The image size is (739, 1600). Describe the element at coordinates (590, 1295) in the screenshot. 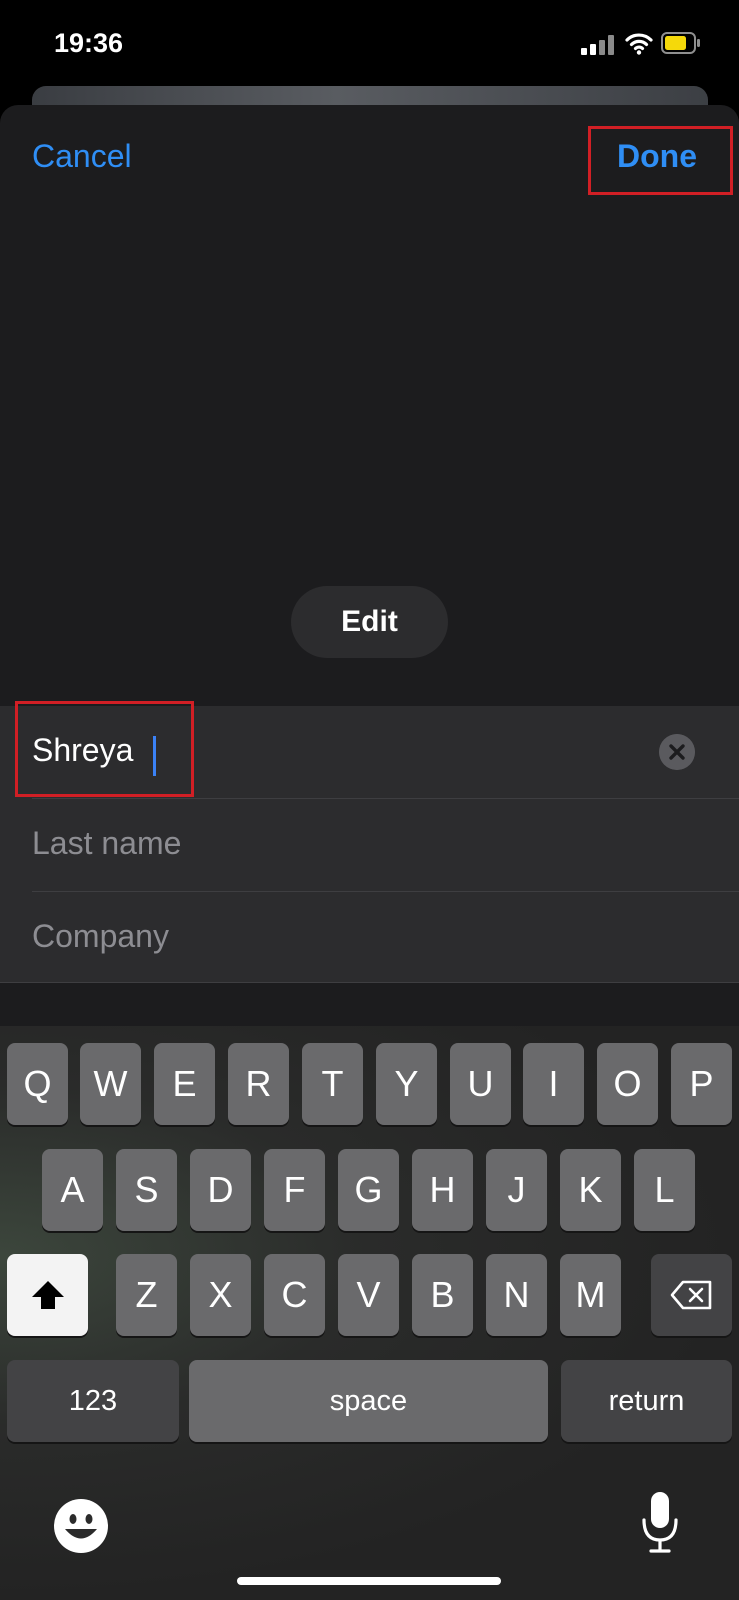

I see `key-m: M` at that location.